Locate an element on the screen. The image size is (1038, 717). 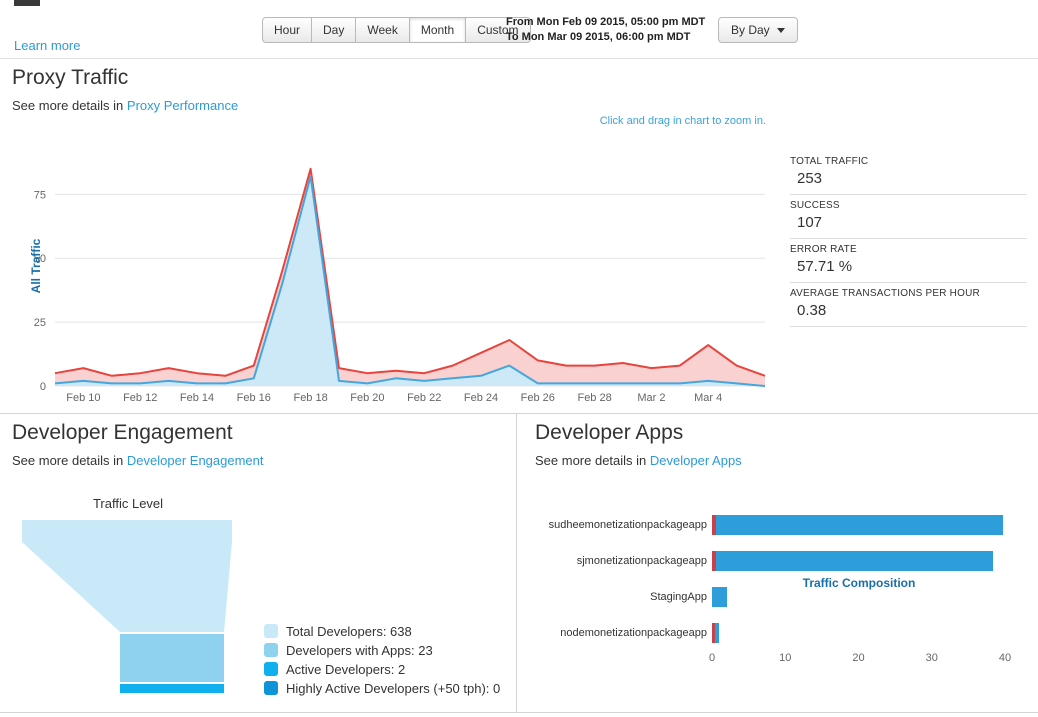
granularity-label: By Day is located at coordinates (750, 30).